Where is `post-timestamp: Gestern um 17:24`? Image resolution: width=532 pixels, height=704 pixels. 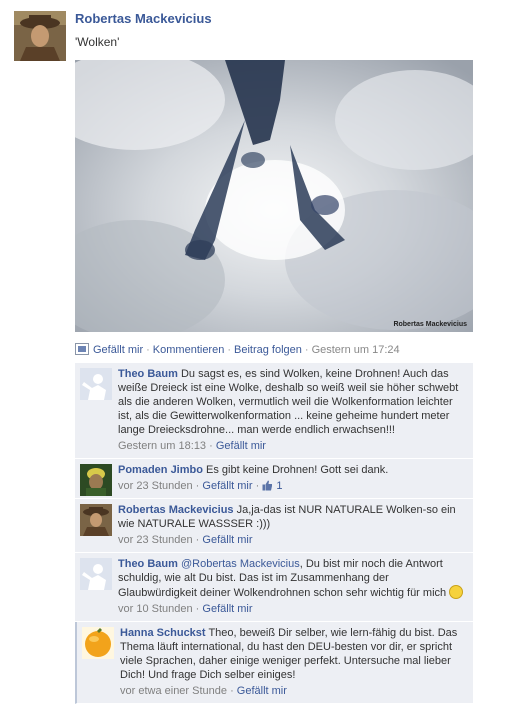
post-timestamp: Gestern um 17:24 is located at coordinates (356, 350).